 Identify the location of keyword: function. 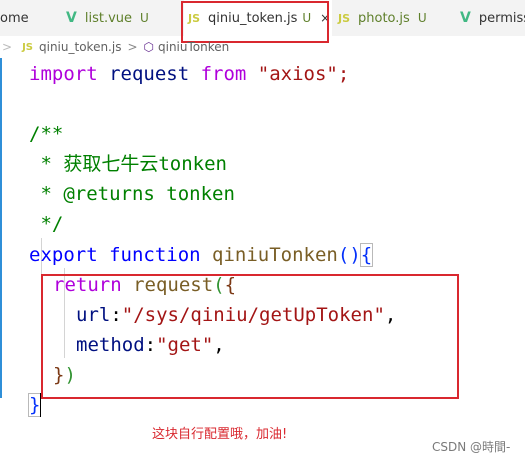
(155, 255).